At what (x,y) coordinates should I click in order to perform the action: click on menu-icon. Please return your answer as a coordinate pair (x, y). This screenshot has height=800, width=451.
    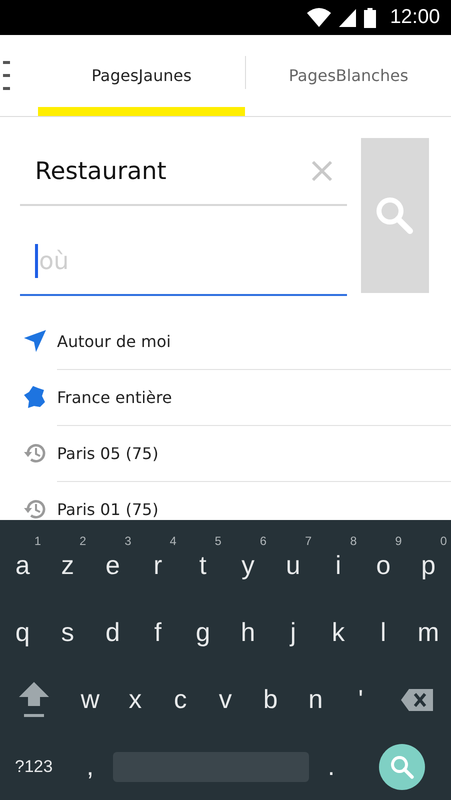
    Looking at the image, I should click on (6, 75).